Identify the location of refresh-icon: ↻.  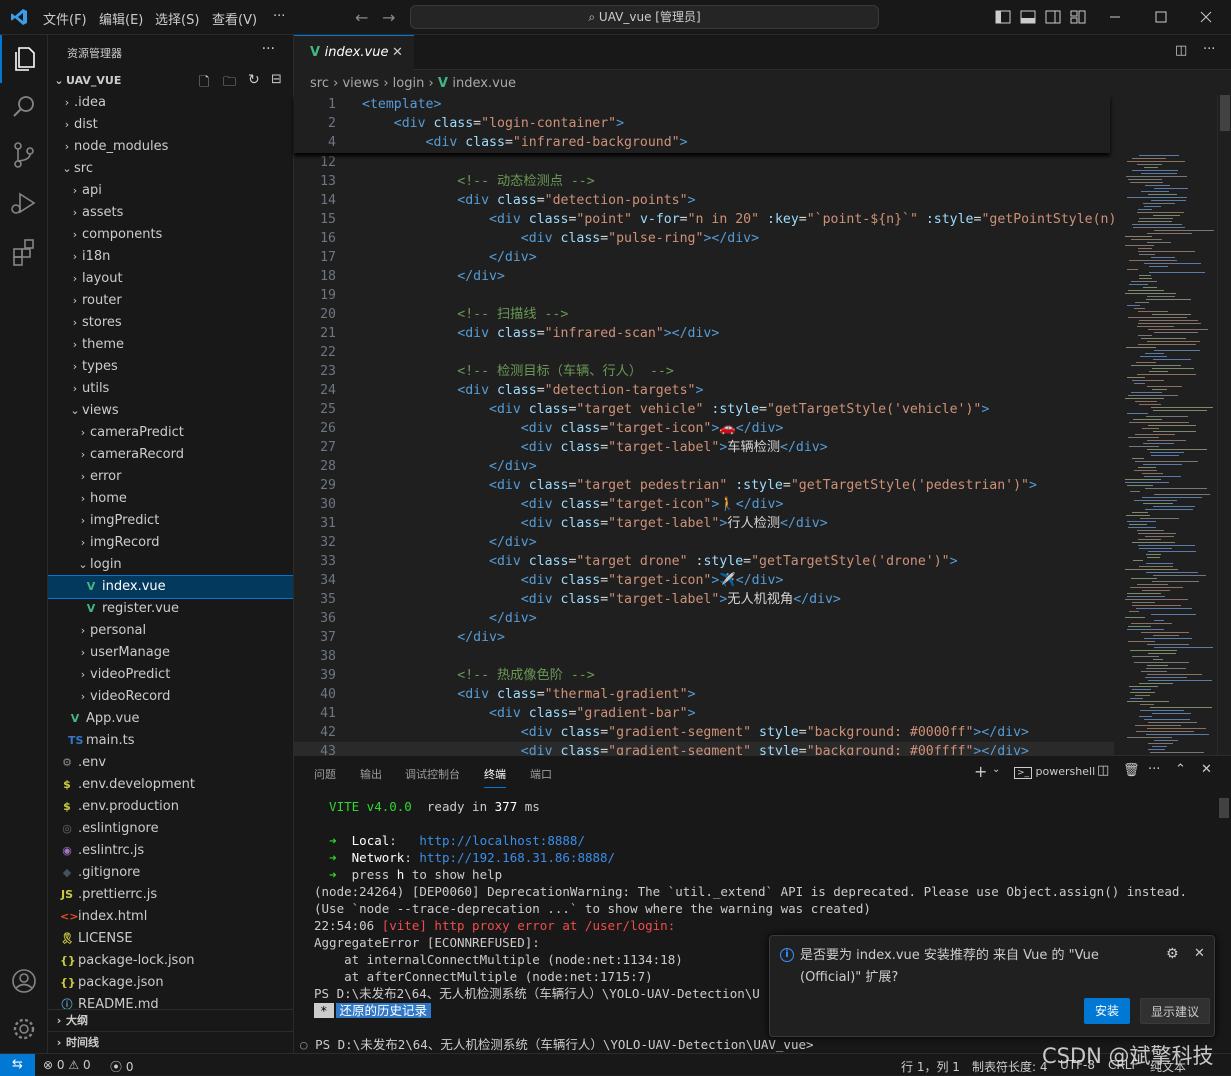
(254, 80).